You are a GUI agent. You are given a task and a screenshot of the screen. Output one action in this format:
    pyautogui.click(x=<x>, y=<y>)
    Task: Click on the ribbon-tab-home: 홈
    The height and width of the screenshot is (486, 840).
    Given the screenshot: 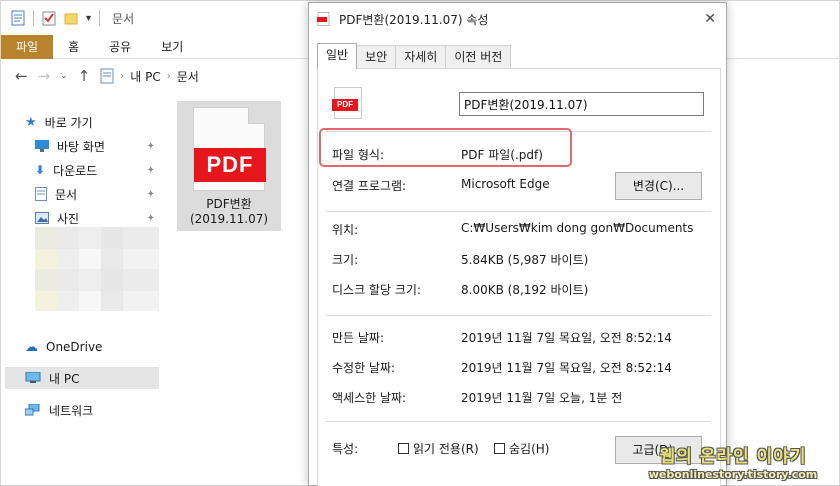 What is the action you would take?
    pyautogui.click(x=73, y=47)
    